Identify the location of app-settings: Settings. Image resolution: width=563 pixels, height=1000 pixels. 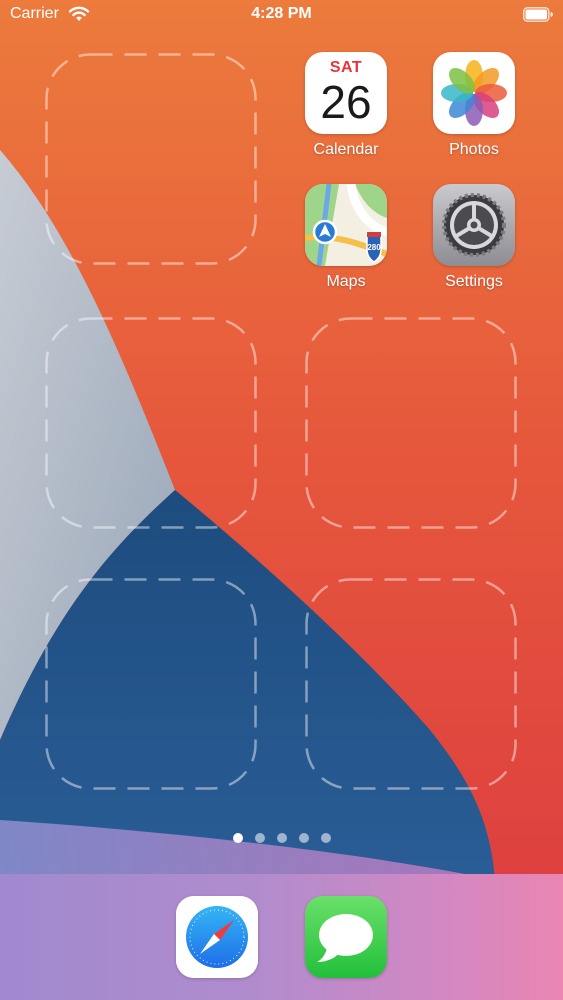
(474, 237).